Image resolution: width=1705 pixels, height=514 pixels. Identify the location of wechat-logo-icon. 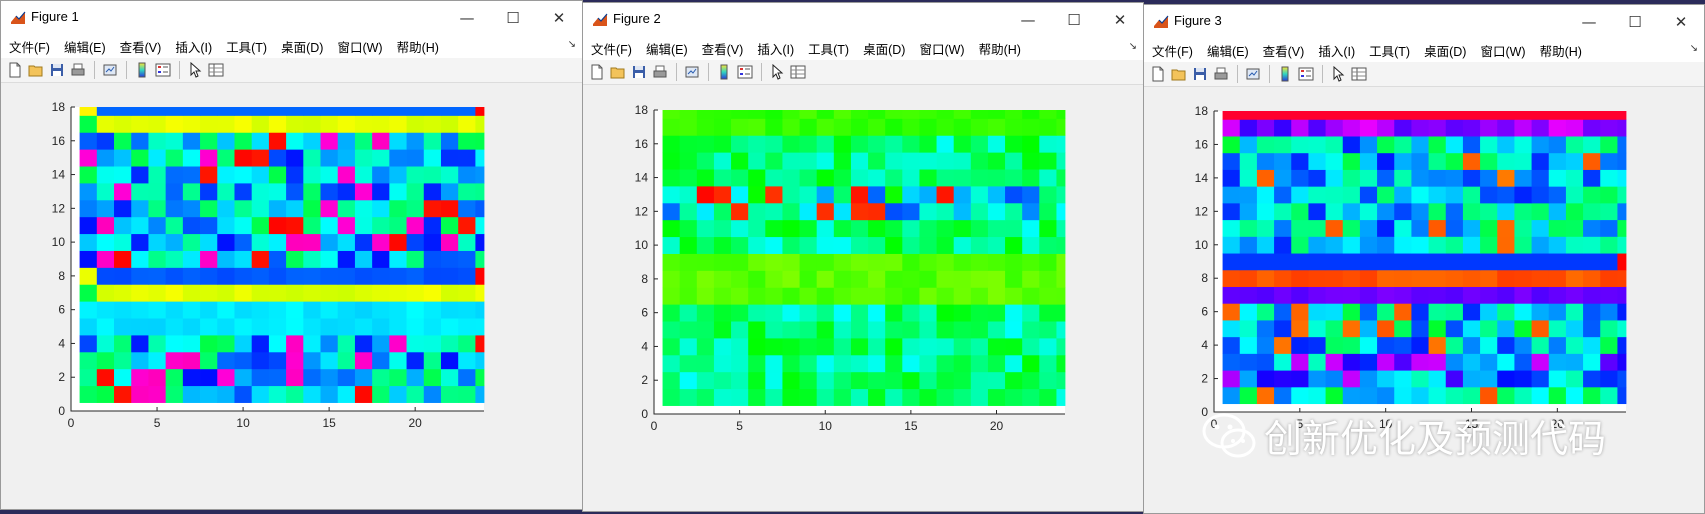
(1229, 435).